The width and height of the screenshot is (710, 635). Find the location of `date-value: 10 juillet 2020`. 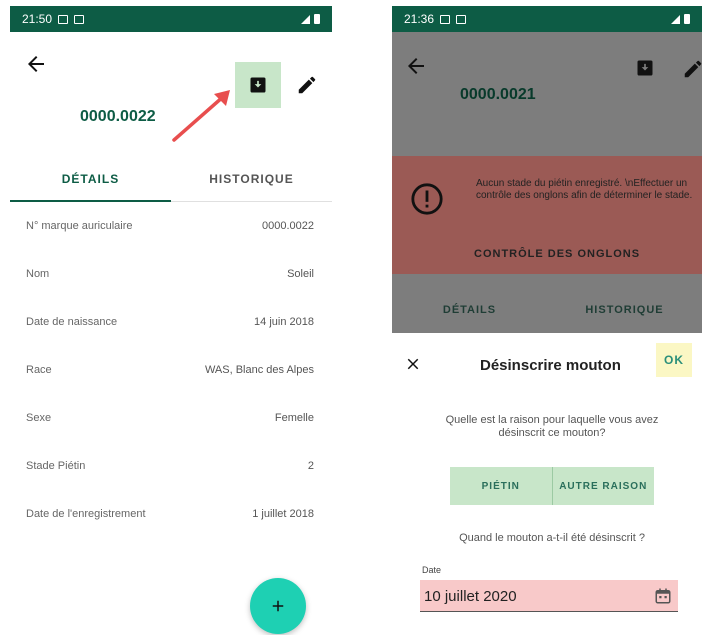

date-value: 10 juillet 2020 is located at coordinates (470, 596).